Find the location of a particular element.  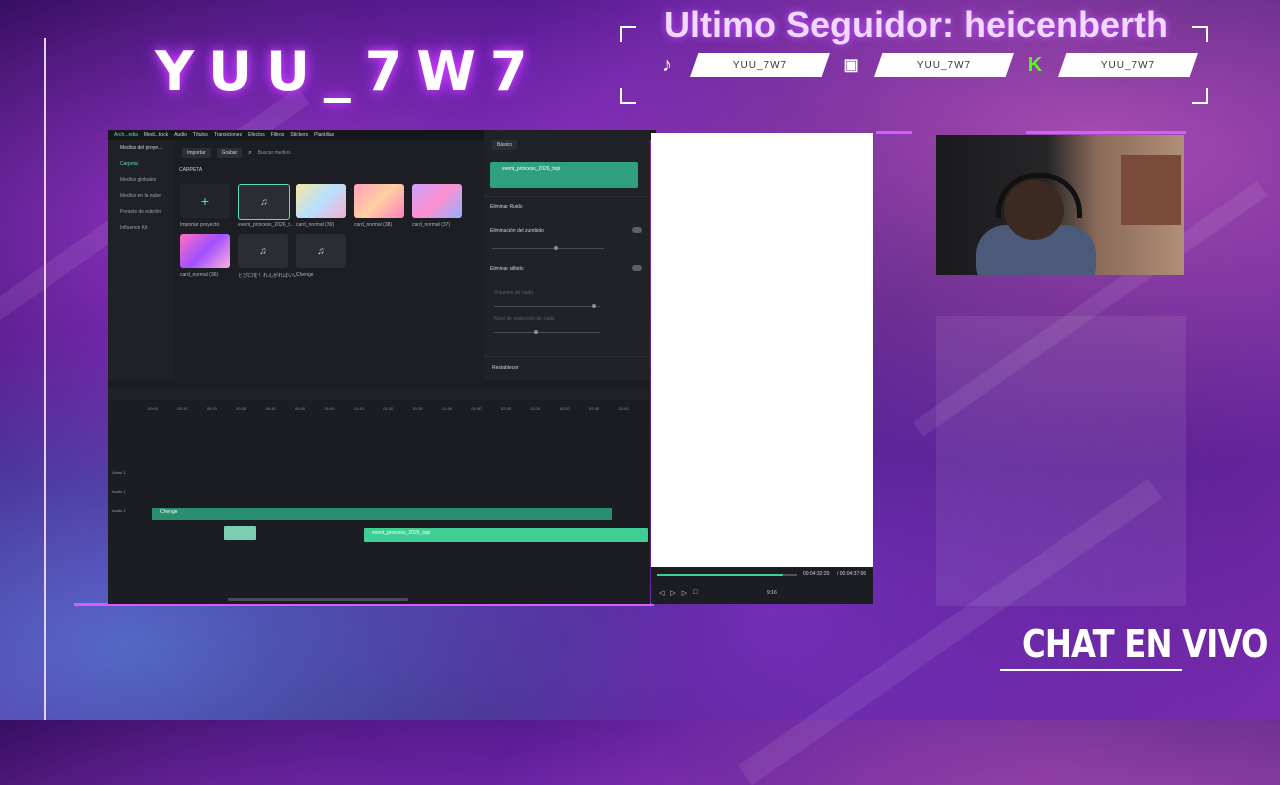

media-toolbar: Importar Grabar ⌕ Buscar medios is located at coordinates (236, 153).